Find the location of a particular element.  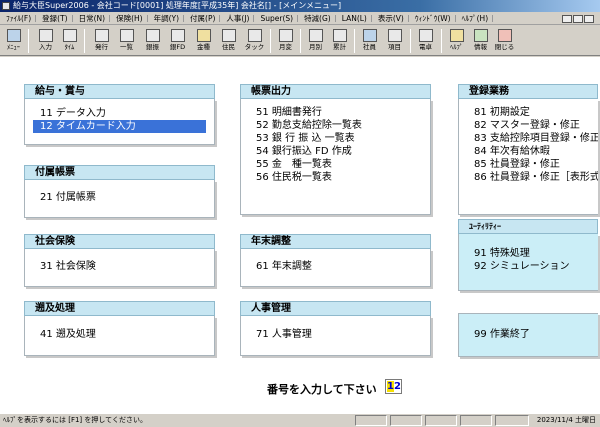

toolbar-label: 情報 is located at coordinates (480, 47).